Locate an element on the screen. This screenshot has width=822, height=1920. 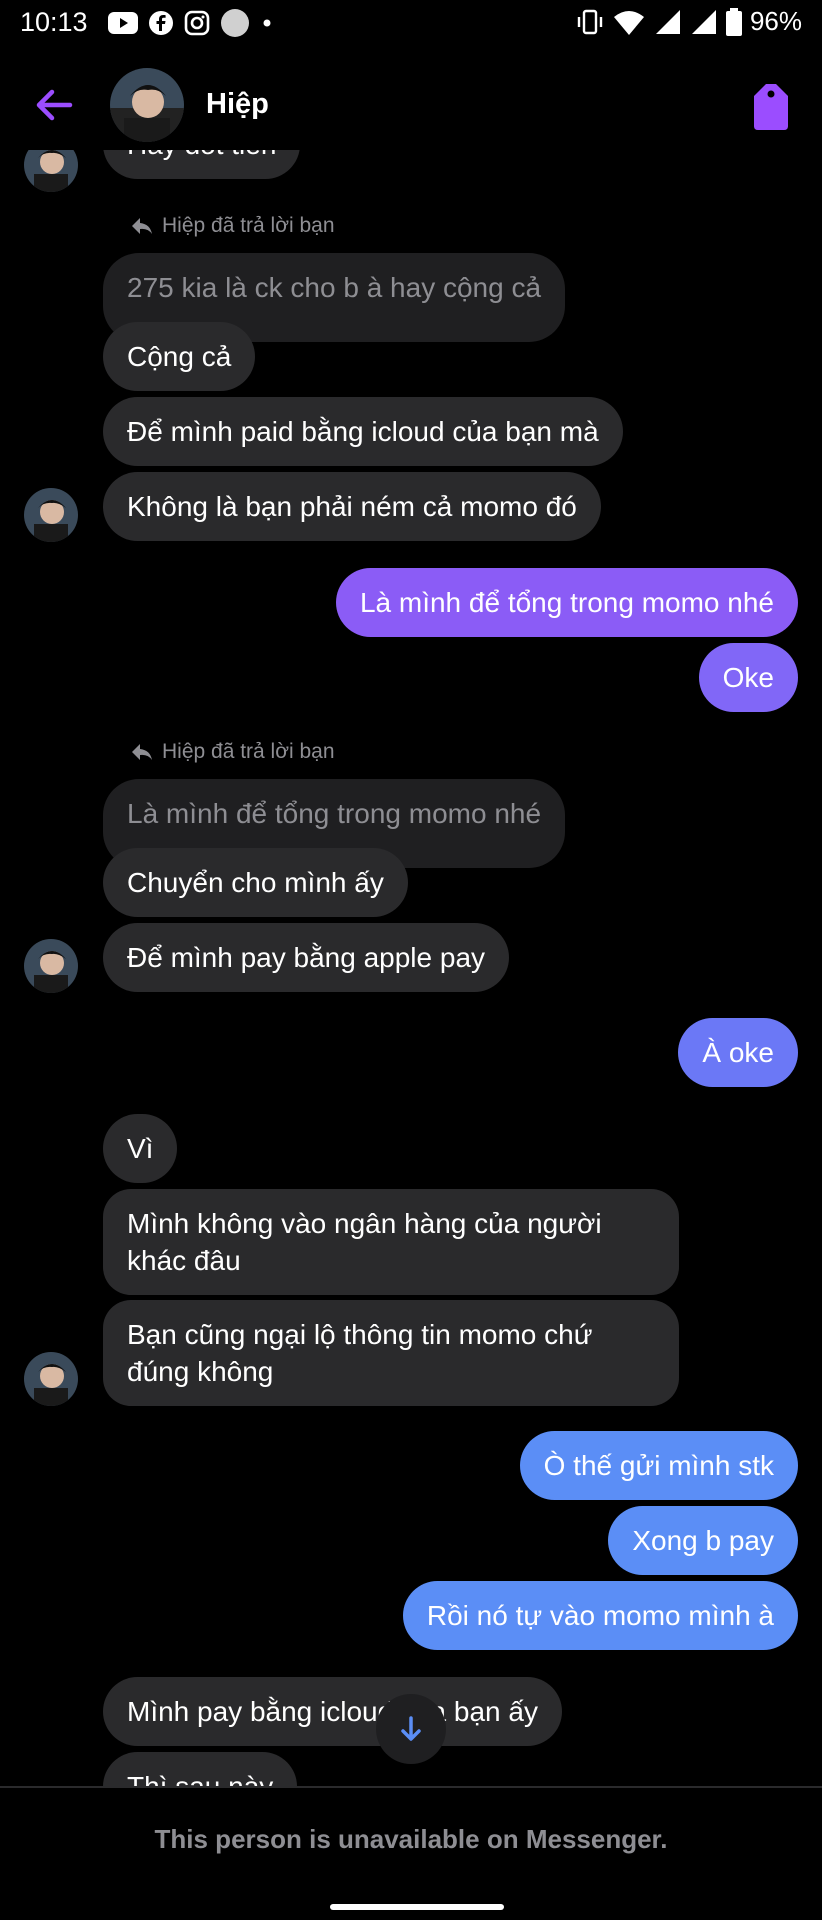
outgoing-message: Ò thế gửi mình stk is located at coordinates (658, 1465).